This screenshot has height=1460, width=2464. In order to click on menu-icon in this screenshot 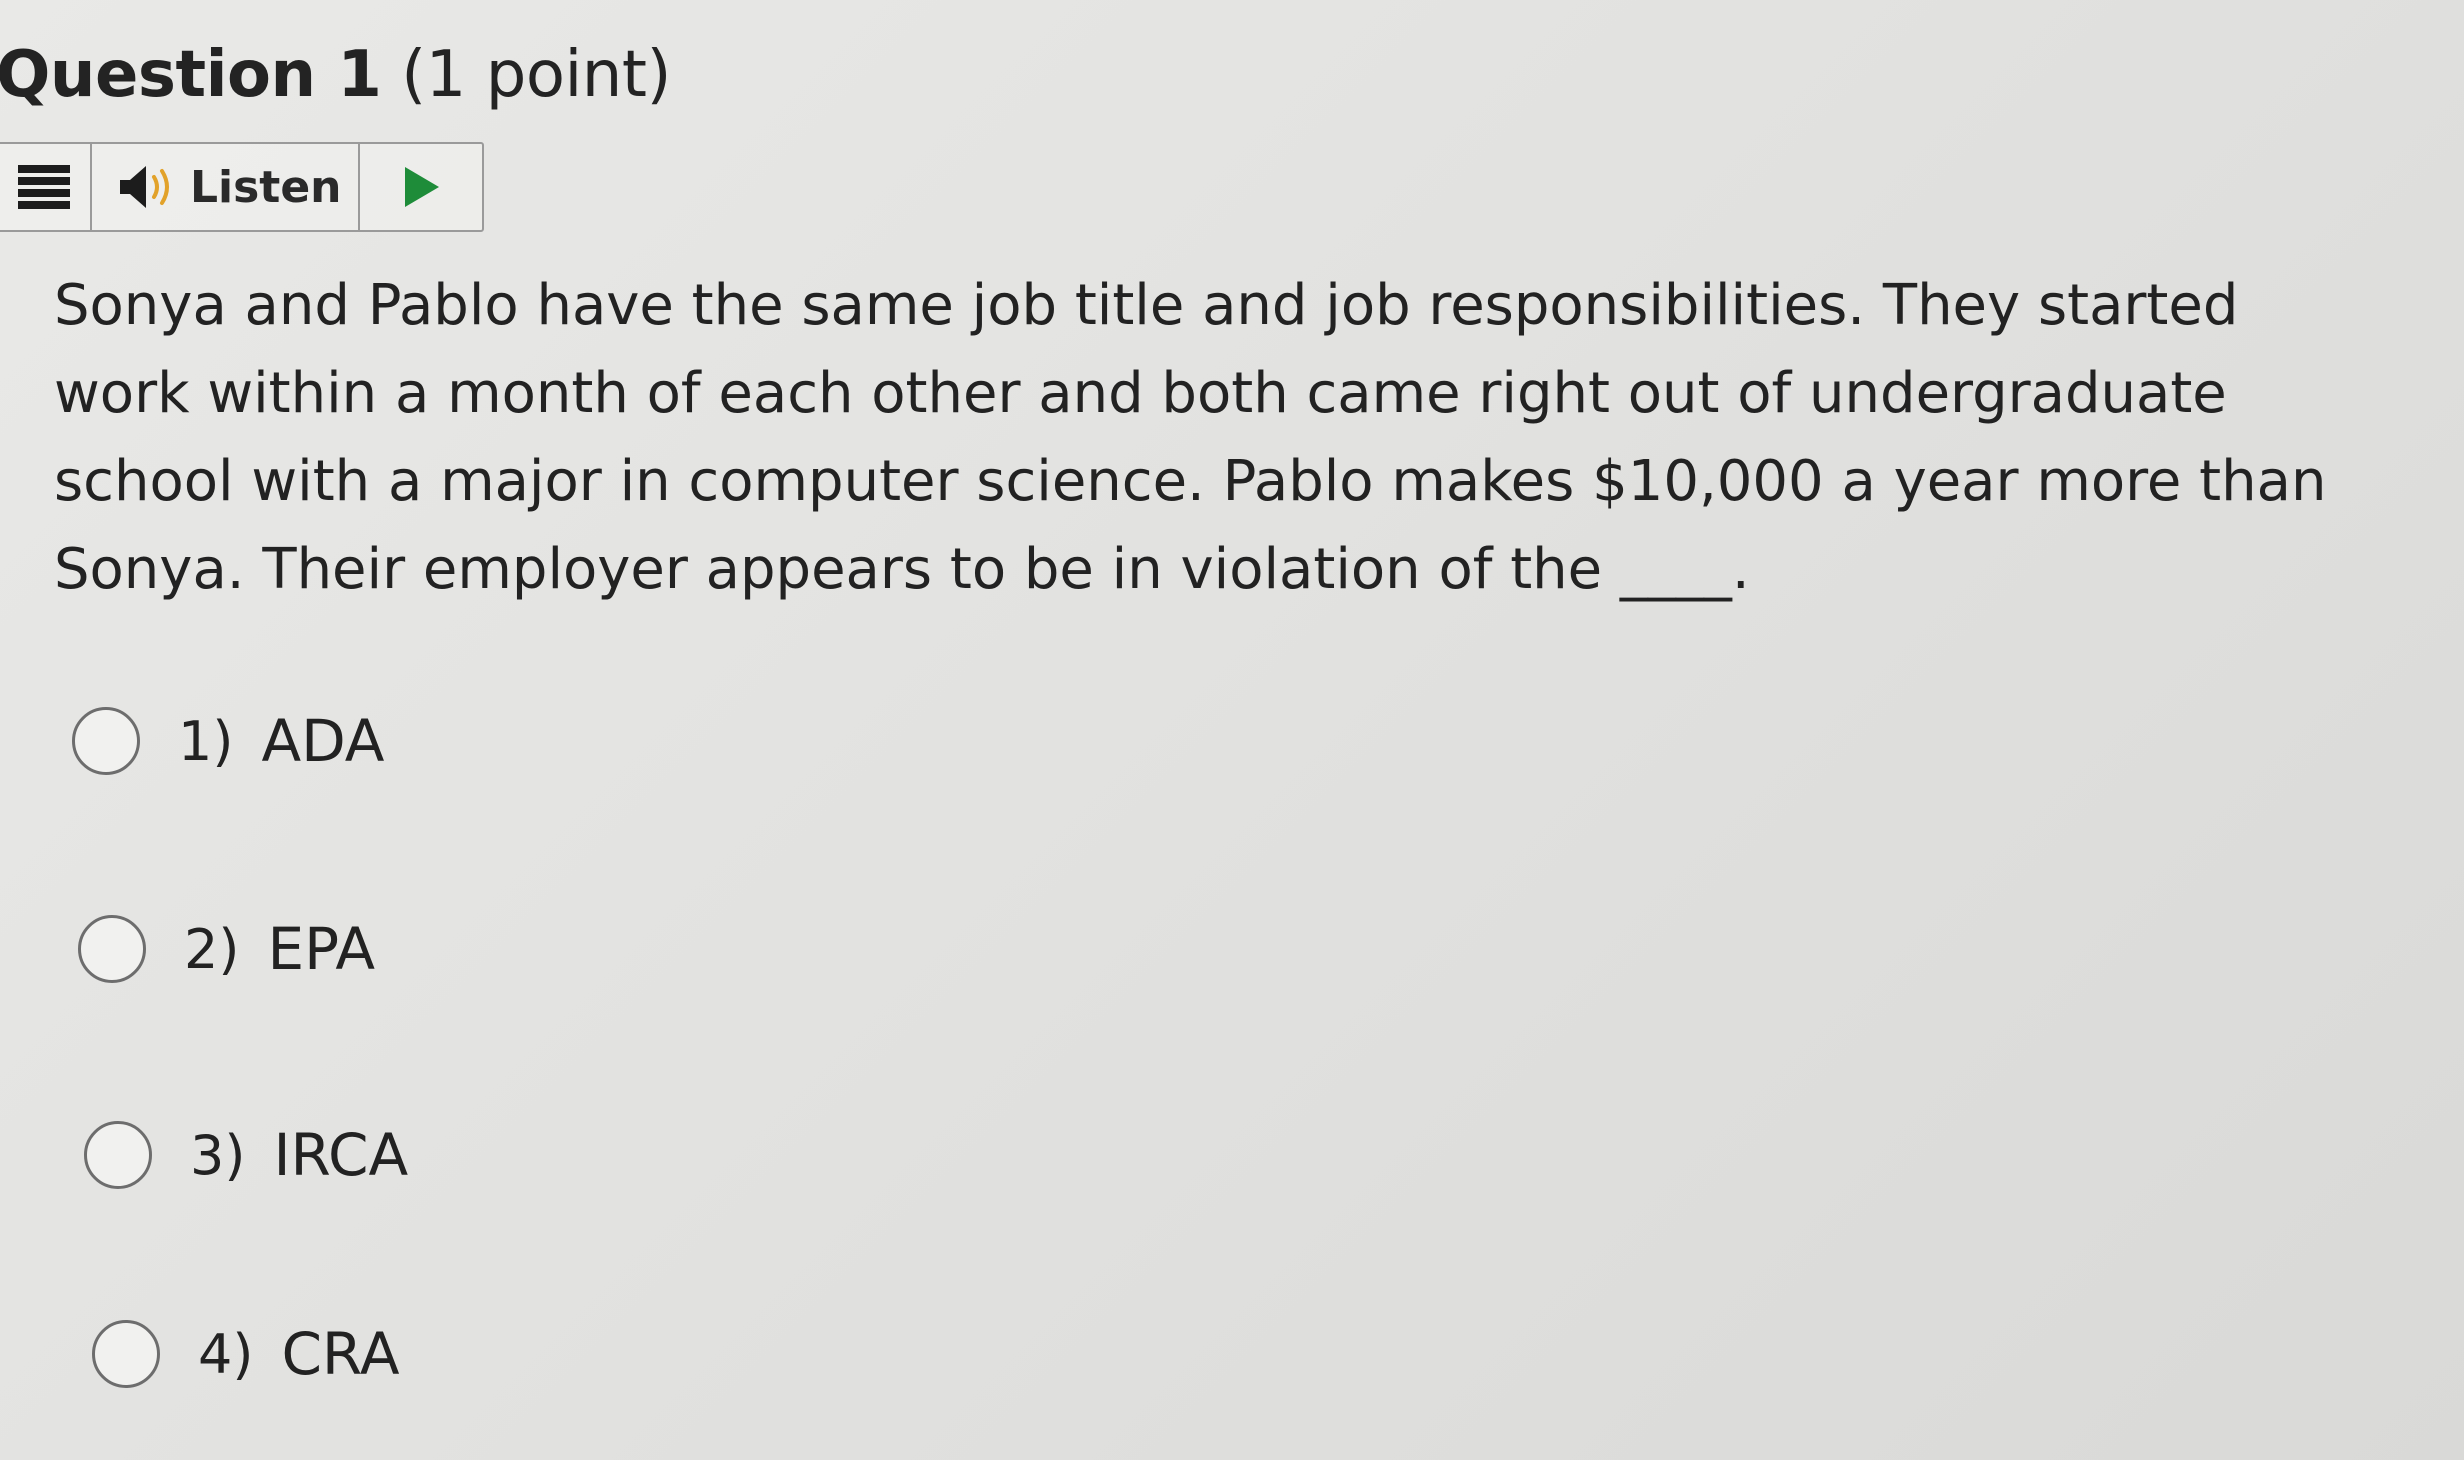, I will do `click(44, 187)`.